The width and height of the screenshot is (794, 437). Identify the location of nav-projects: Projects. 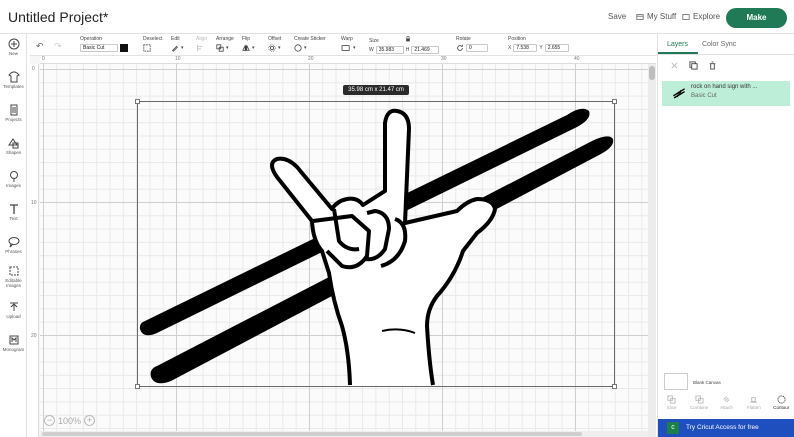
(13, 113).